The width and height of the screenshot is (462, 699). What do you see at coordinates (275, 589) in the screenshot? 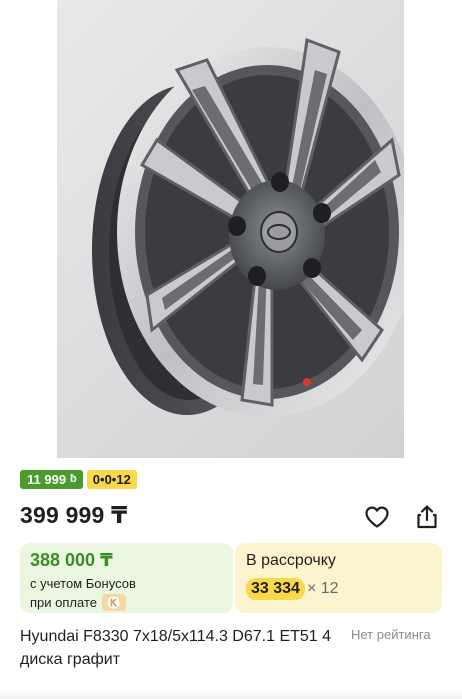
I see `installment-amount: 33 334` at bounding box center [275, 589].